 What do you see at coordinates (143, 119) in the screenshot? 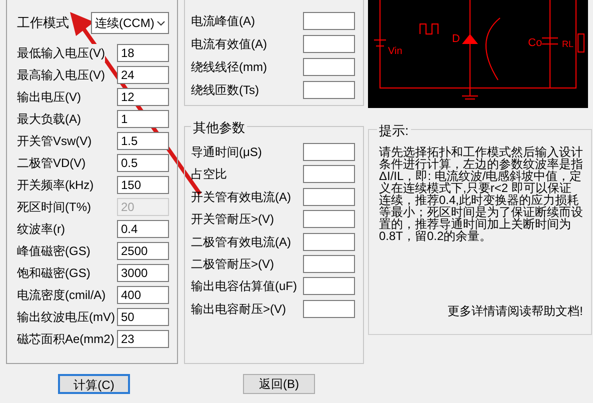
I see `input-field: 1` at bounding box center [143, 119].